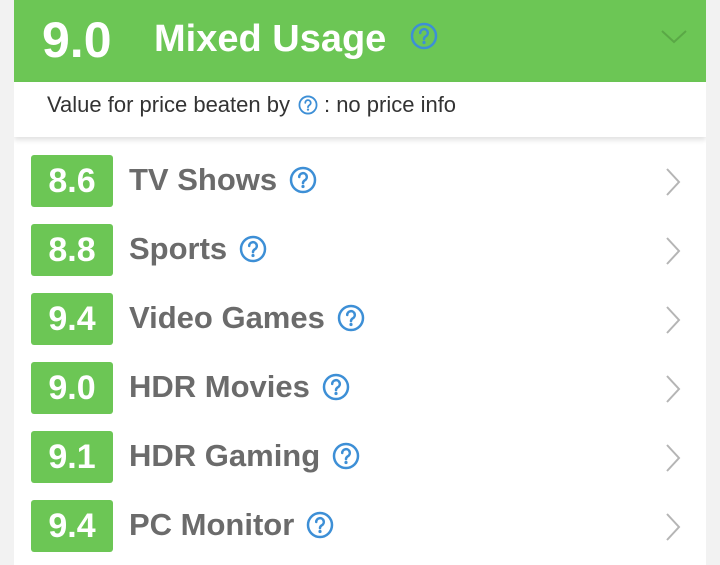  Describe the element at coordinates (168, 104) in the screenshot. I see `value-for-price-label: Value for price beaten by` at that location.